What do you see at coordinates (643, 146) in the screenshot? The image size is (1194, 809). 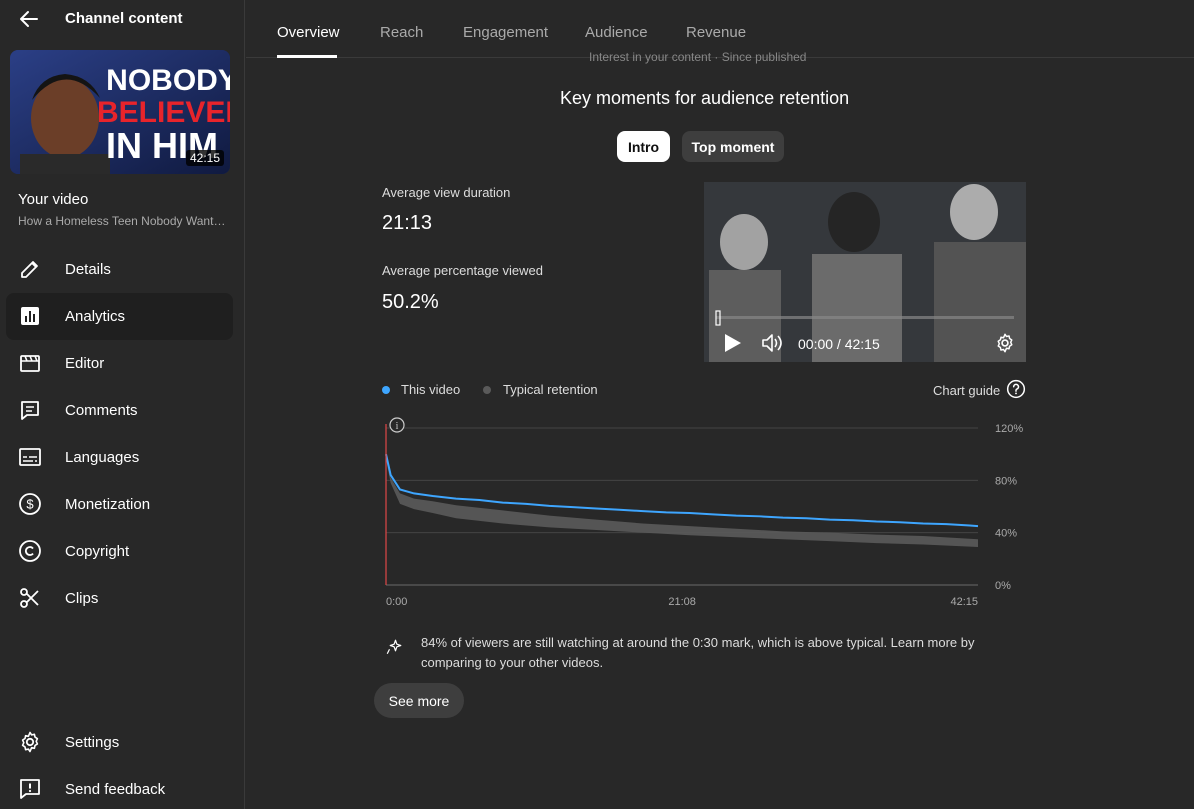 I see `chip-intro: Intro` at bounding box center [643, 146].